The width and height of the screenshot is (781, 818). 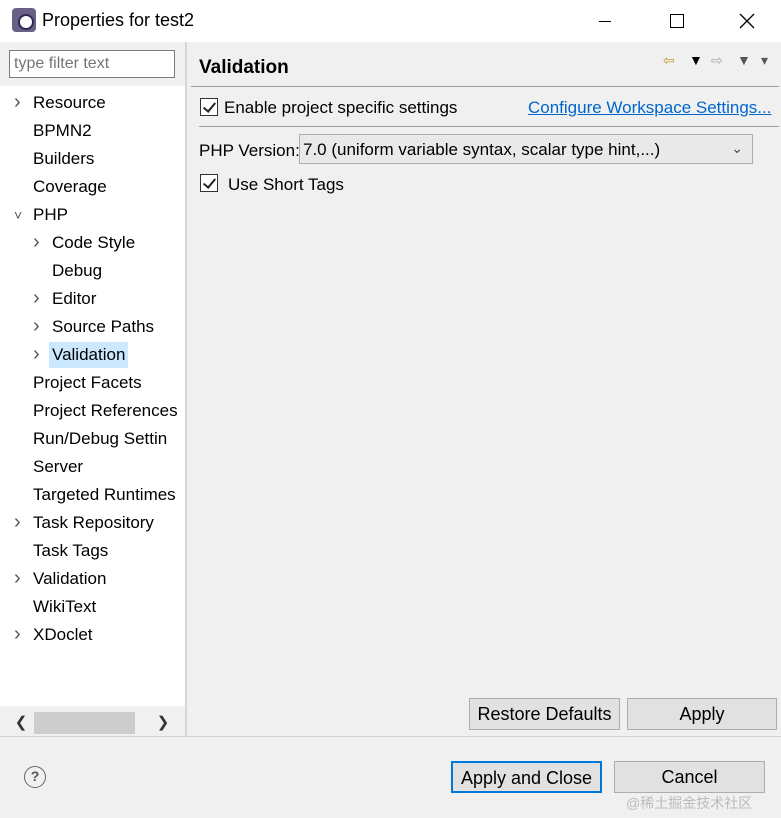 I want to click on view-menu-icon: ▾, so click(x=764, y=60).